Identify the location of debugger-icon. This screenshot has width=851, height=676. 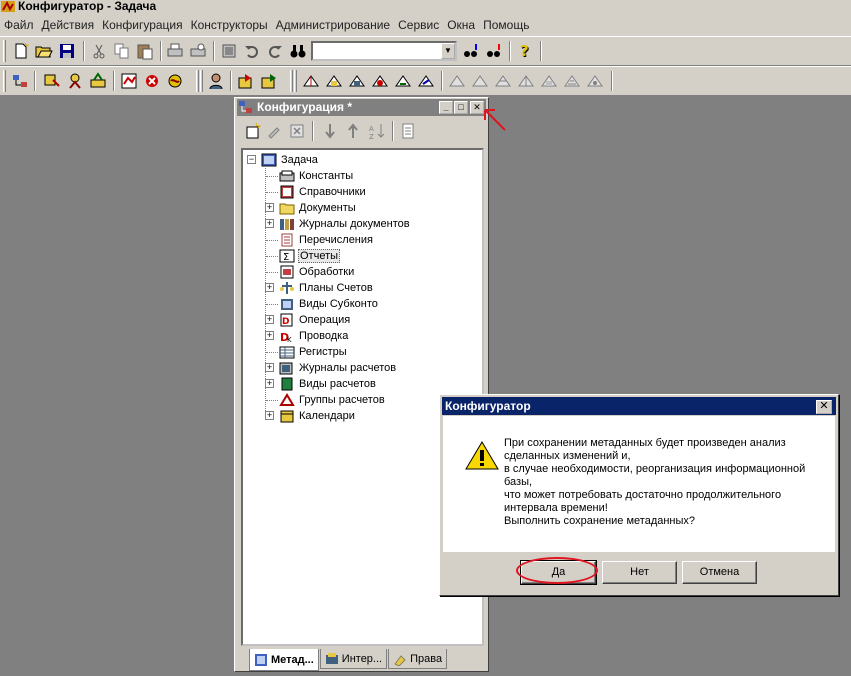
(269, 81).